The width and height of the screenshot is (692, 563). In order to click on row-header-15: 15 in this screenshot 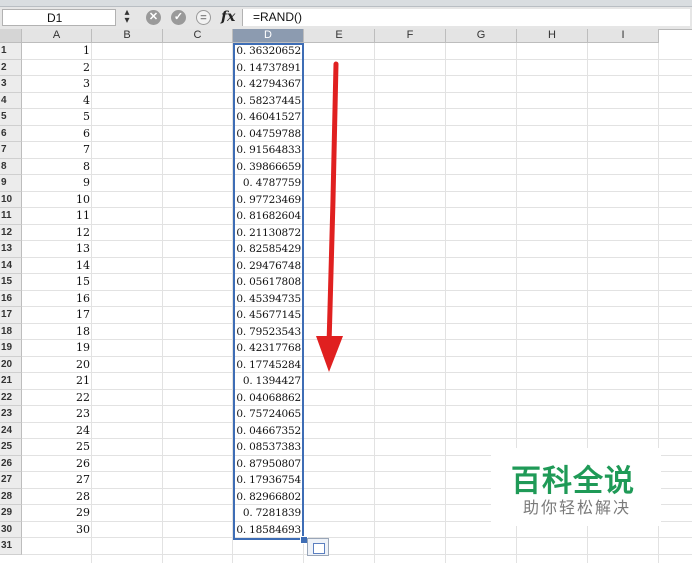, I will do `click(11, 282)`.